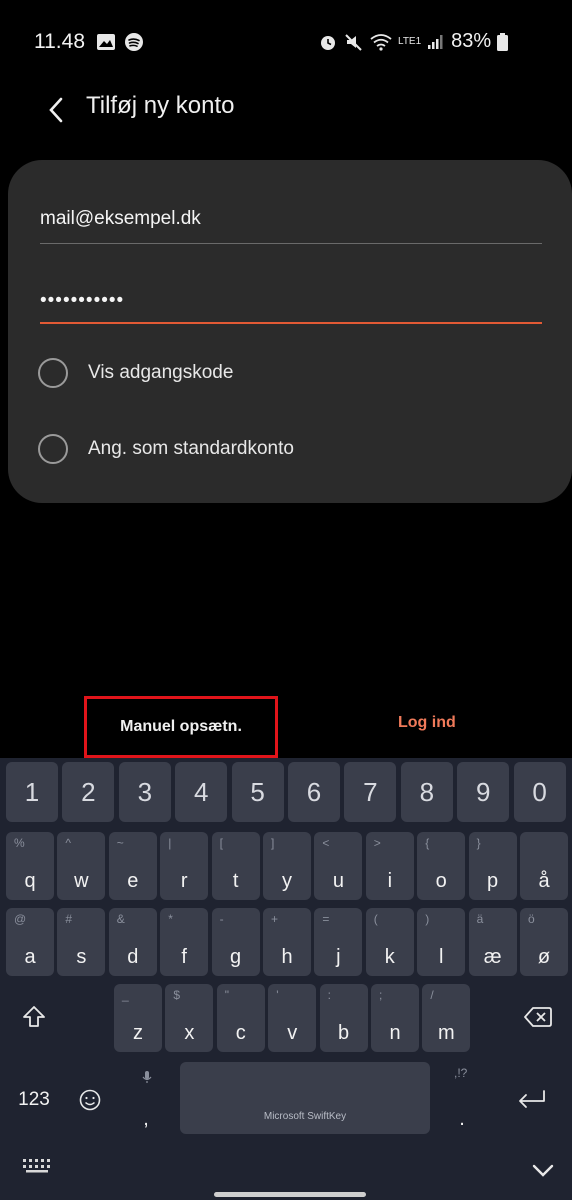 This screenshot has width=572, height=1200. I want to click on number-key-5-label: 5, so click(257, 791).